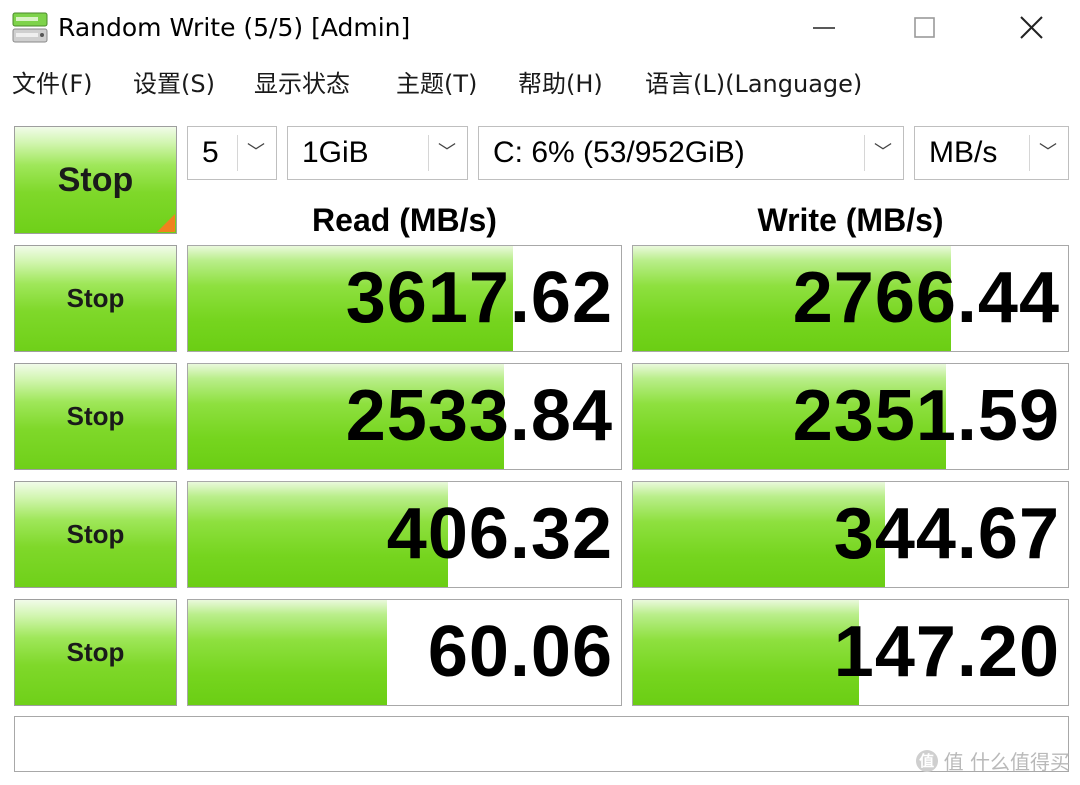 This screenshot has height=785, width=1080. I want to click on row-2-write-cell: 2351.59, so click(850, 416).